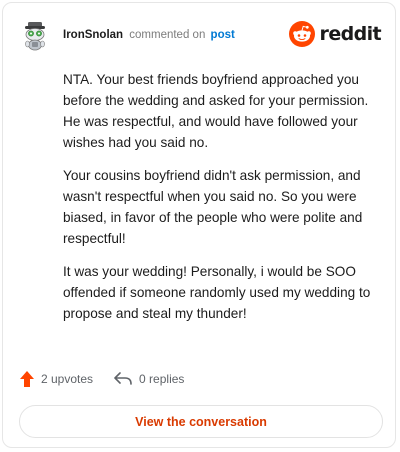  I want to click on reply-stat: 0 replies, so click(148, 379).